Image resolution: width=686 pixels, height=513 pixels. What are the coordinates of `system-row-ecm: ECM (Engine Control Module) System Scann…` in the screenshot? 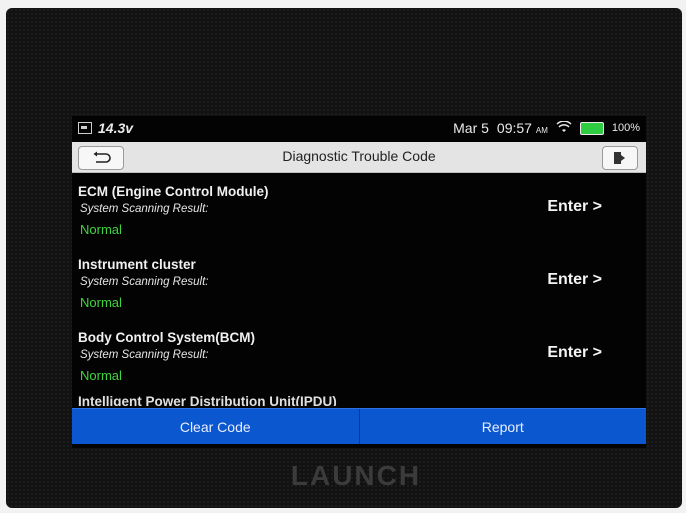 It's located at (359, 209).